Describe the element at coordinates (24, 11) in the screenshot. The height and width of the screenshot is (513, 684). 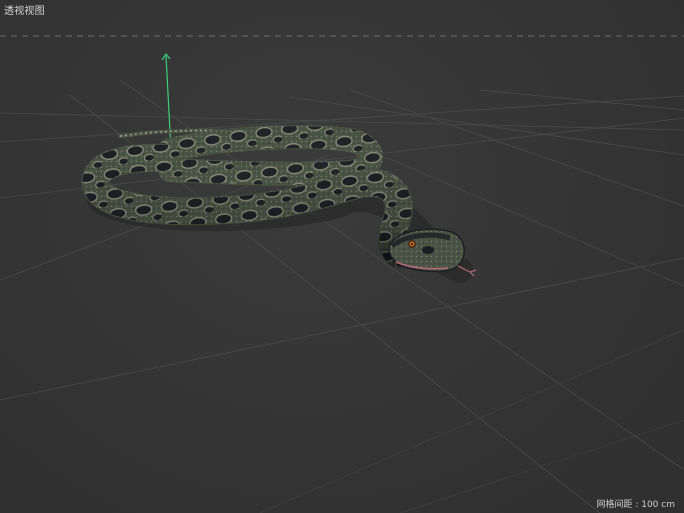
I see `viewport-title: 透视视图` at that location.